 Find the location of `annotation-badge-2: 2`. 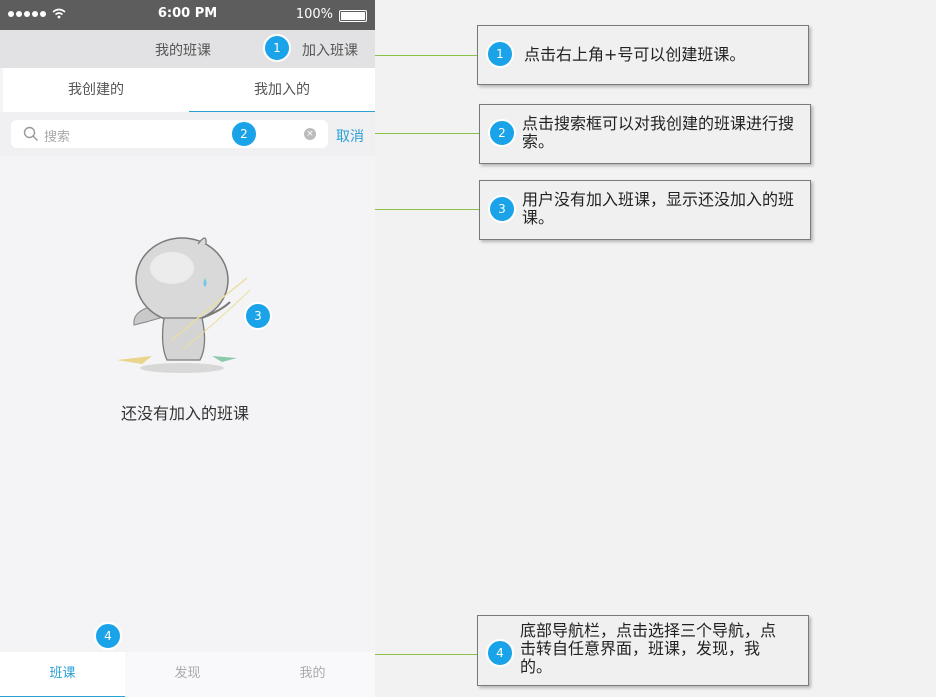

annotation-badge-2: 2 is located at coordinates (244, 134).